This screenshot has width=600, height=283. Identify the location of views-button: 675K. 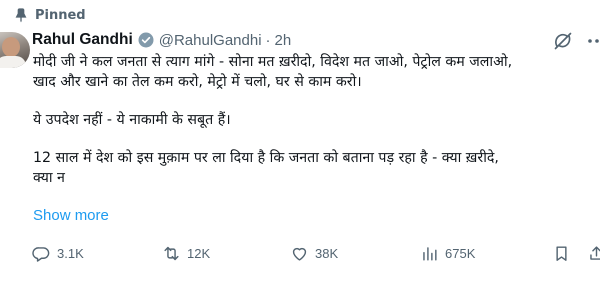
(447, 253).